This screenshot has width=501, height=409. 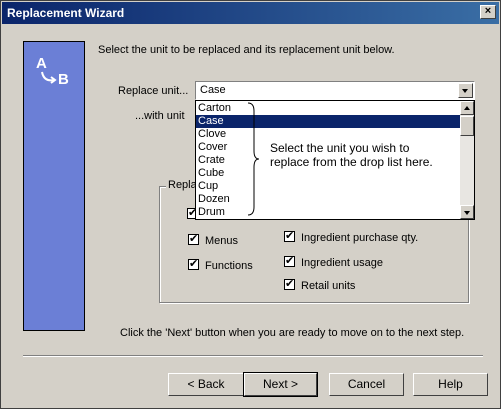 What do you see at coordinates (467, 212) in the screenshot?
I see `scroll-down-arrow-icon` at bounding box center [467, 212].